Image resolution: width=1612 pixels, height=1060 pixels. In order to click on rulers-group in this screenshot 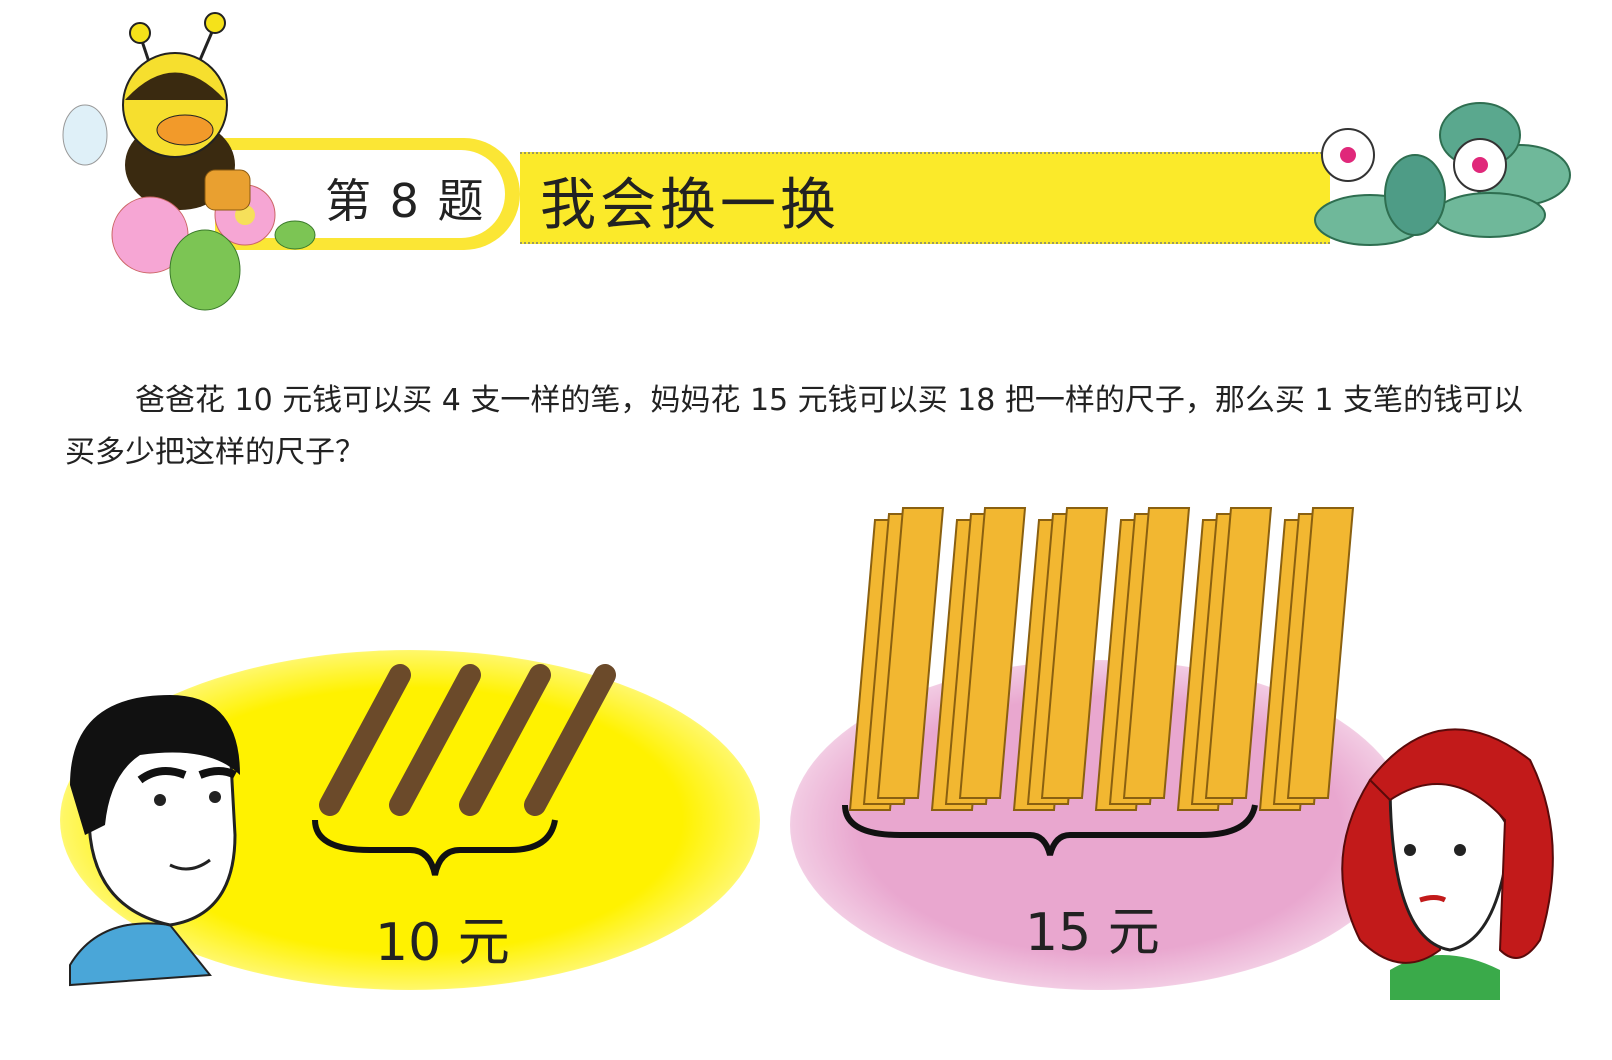, I will do `click(1098, 681)`.